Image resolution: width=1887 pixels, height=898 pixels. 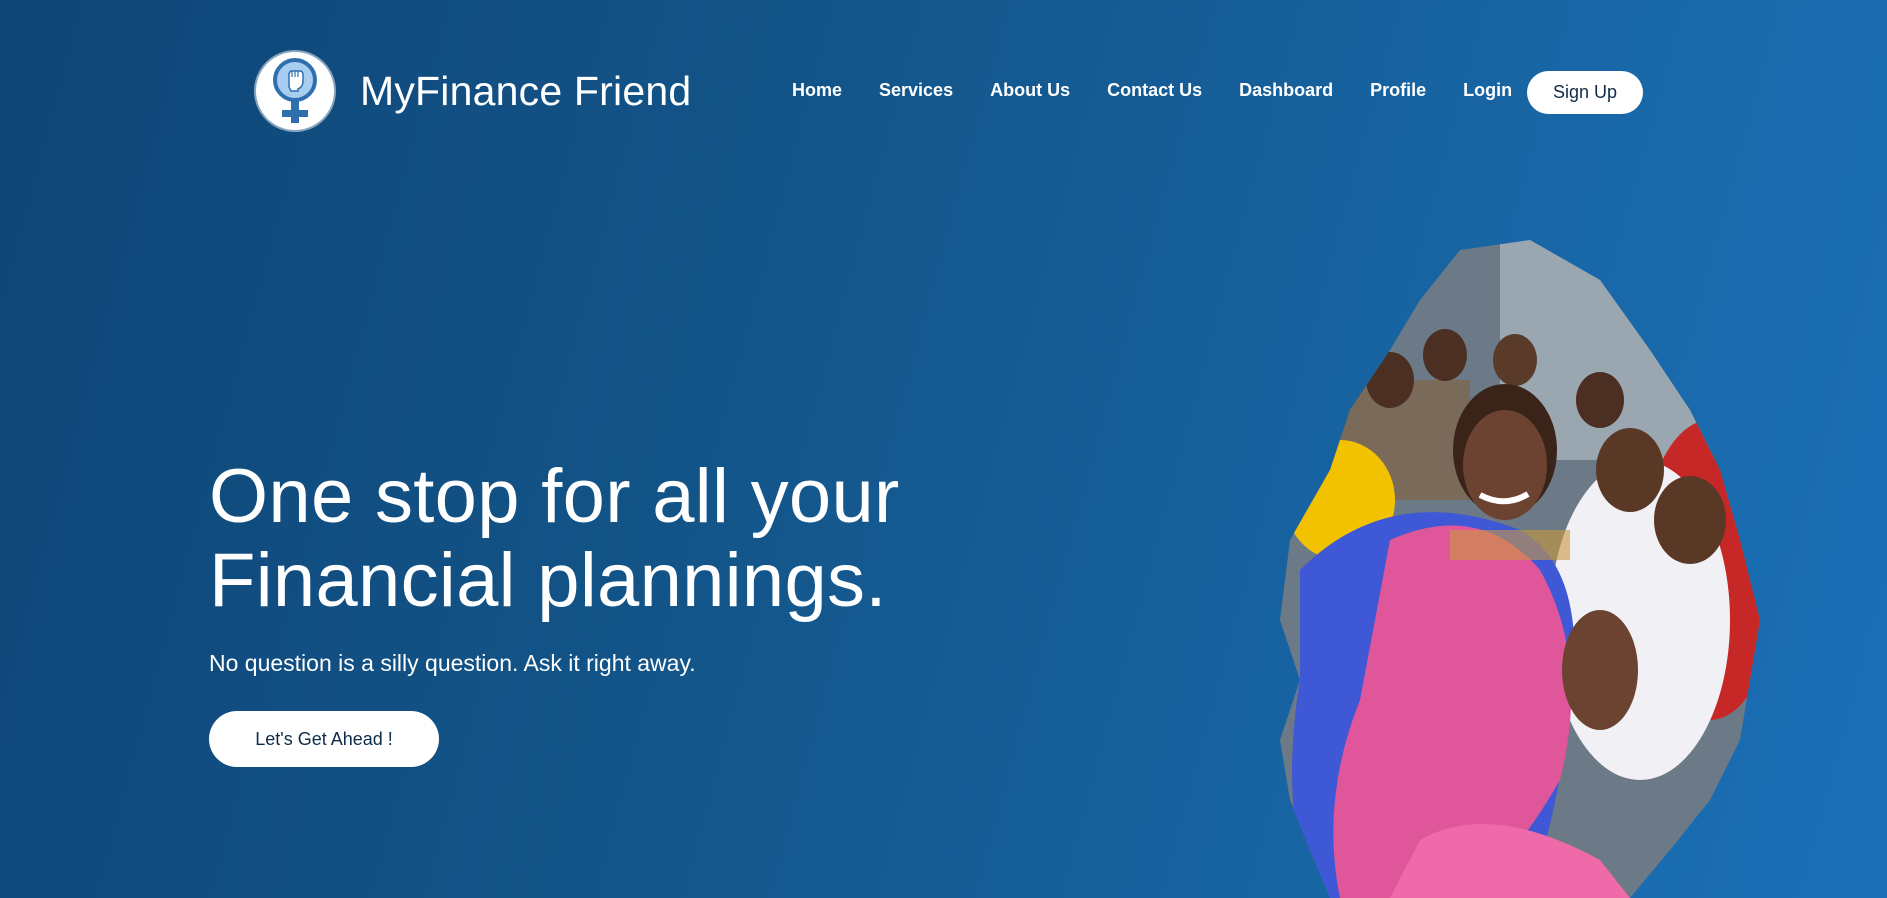 I want to click on nav-link-profile: Profile, so click(x=1398, y=90).